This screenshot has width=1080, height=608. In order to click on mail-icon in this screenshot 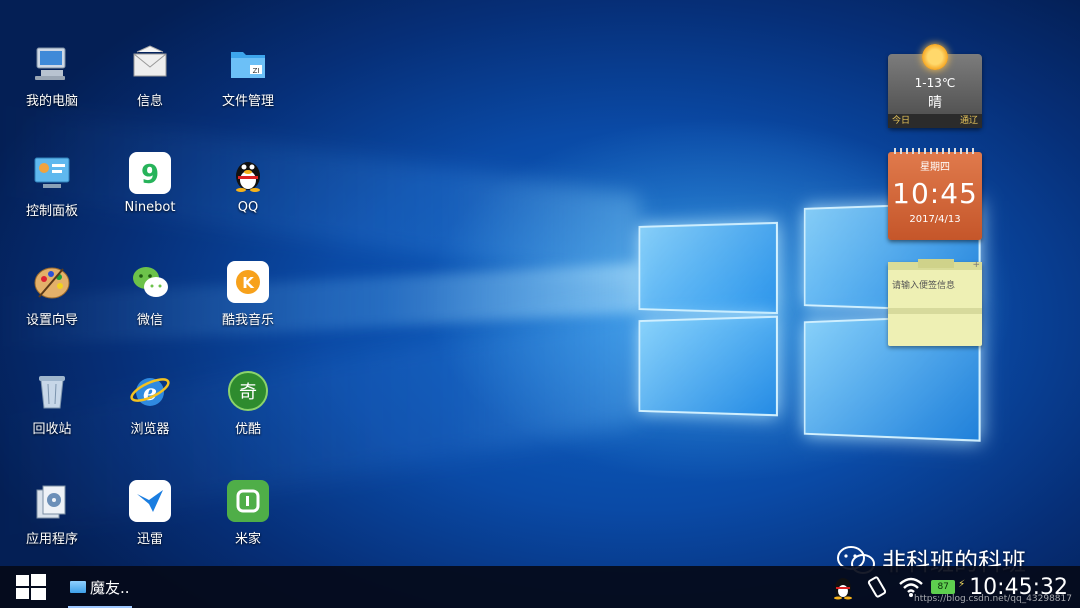, I will do `click(150, 63)`.